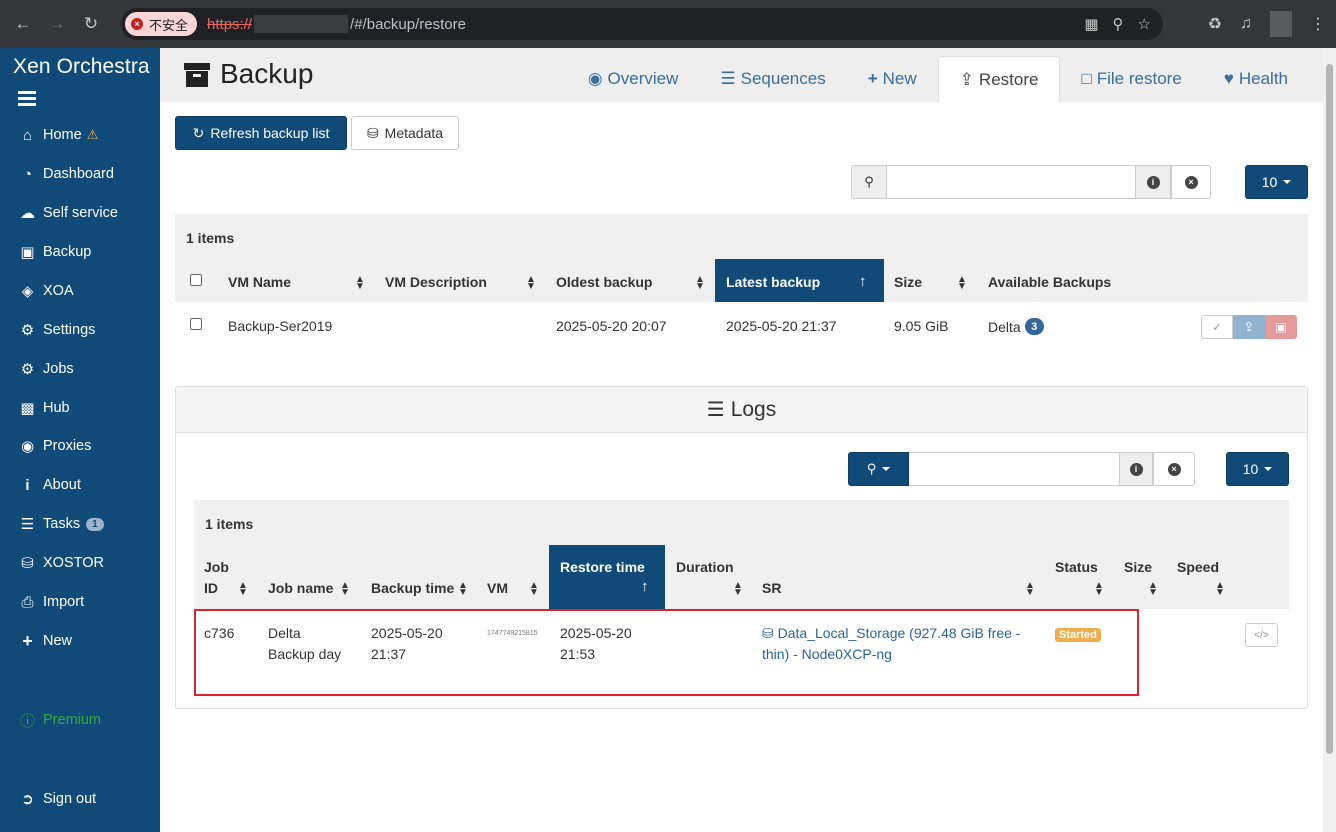 The width and height of the screenshot is (1336, 832). Describe the element at coordinates (54, 252) in the screenshot. I see `sidebar-item-backup: ▣ Backup` at that location.